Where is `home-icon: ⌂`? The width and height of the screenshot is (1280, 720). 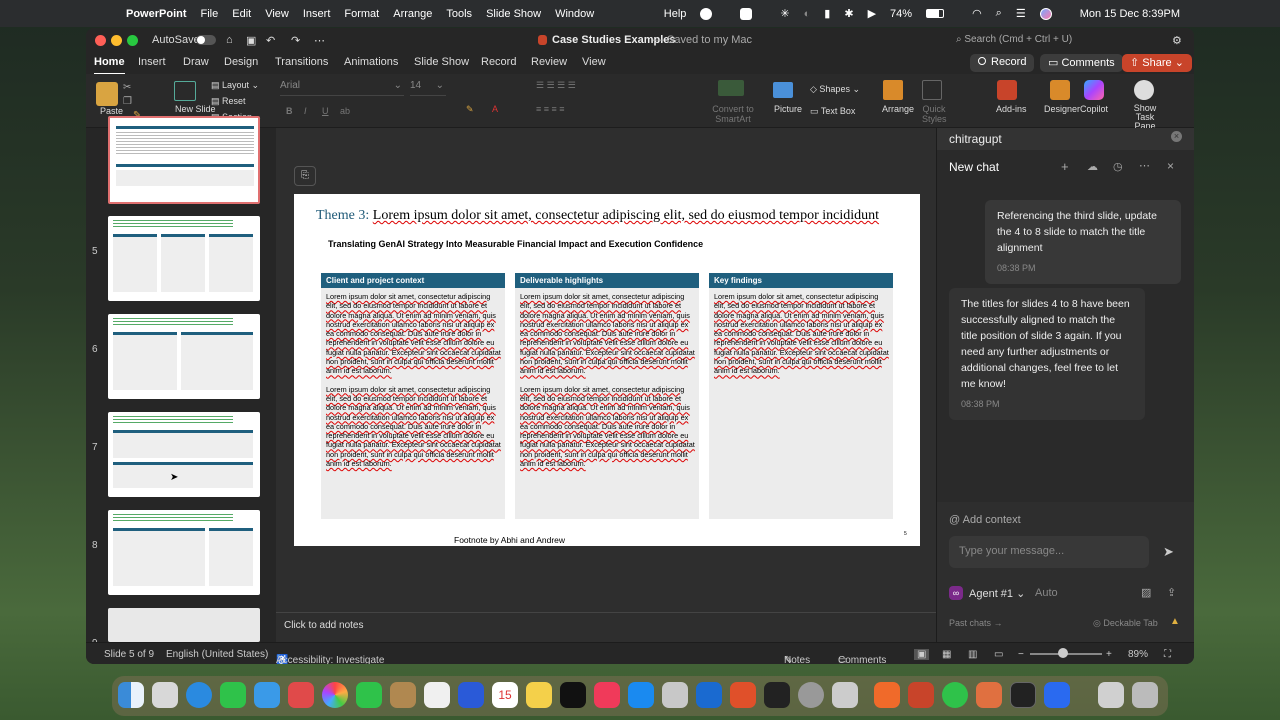 home-icon: ⌂ is located at coordinates (229, 40).